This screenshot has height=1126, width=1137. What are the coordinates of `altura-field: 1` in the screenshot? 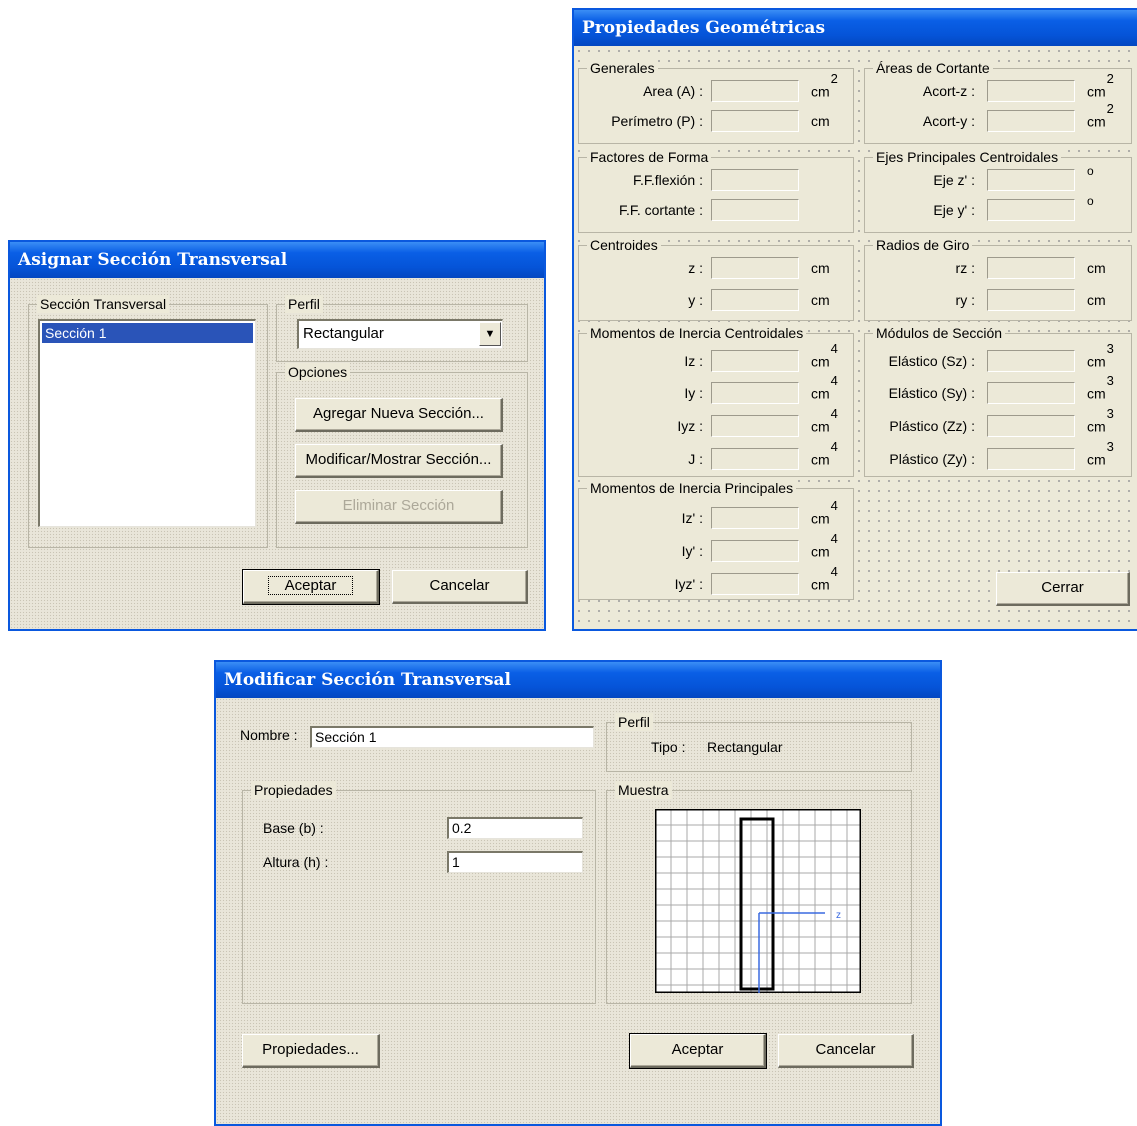 It's located at (515, 862).